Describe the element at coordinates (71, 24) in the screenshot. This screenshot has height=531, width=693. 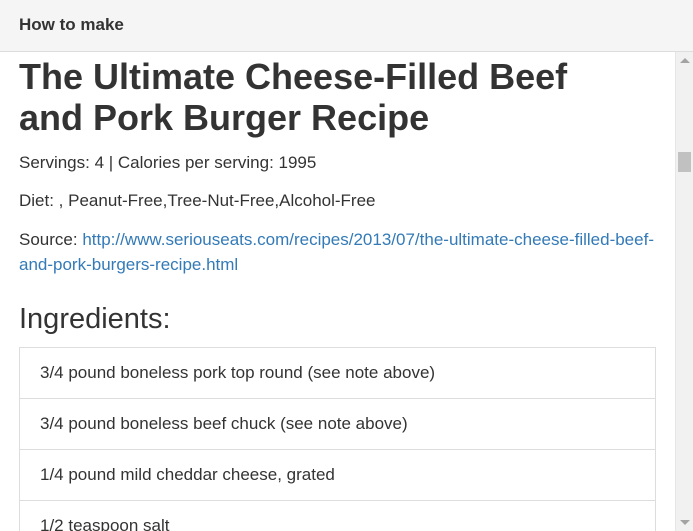
I see `modal-title: How to make` at that location.